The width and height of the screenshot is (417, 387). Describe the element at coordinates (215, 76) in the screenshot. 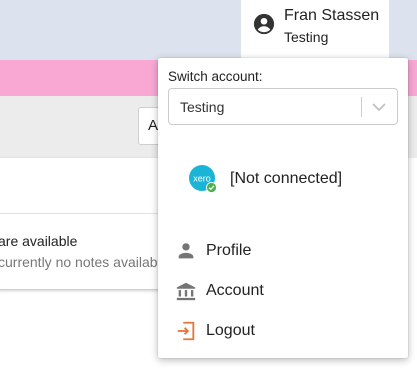

I see `switch-account-label: Switch account:` at that location.